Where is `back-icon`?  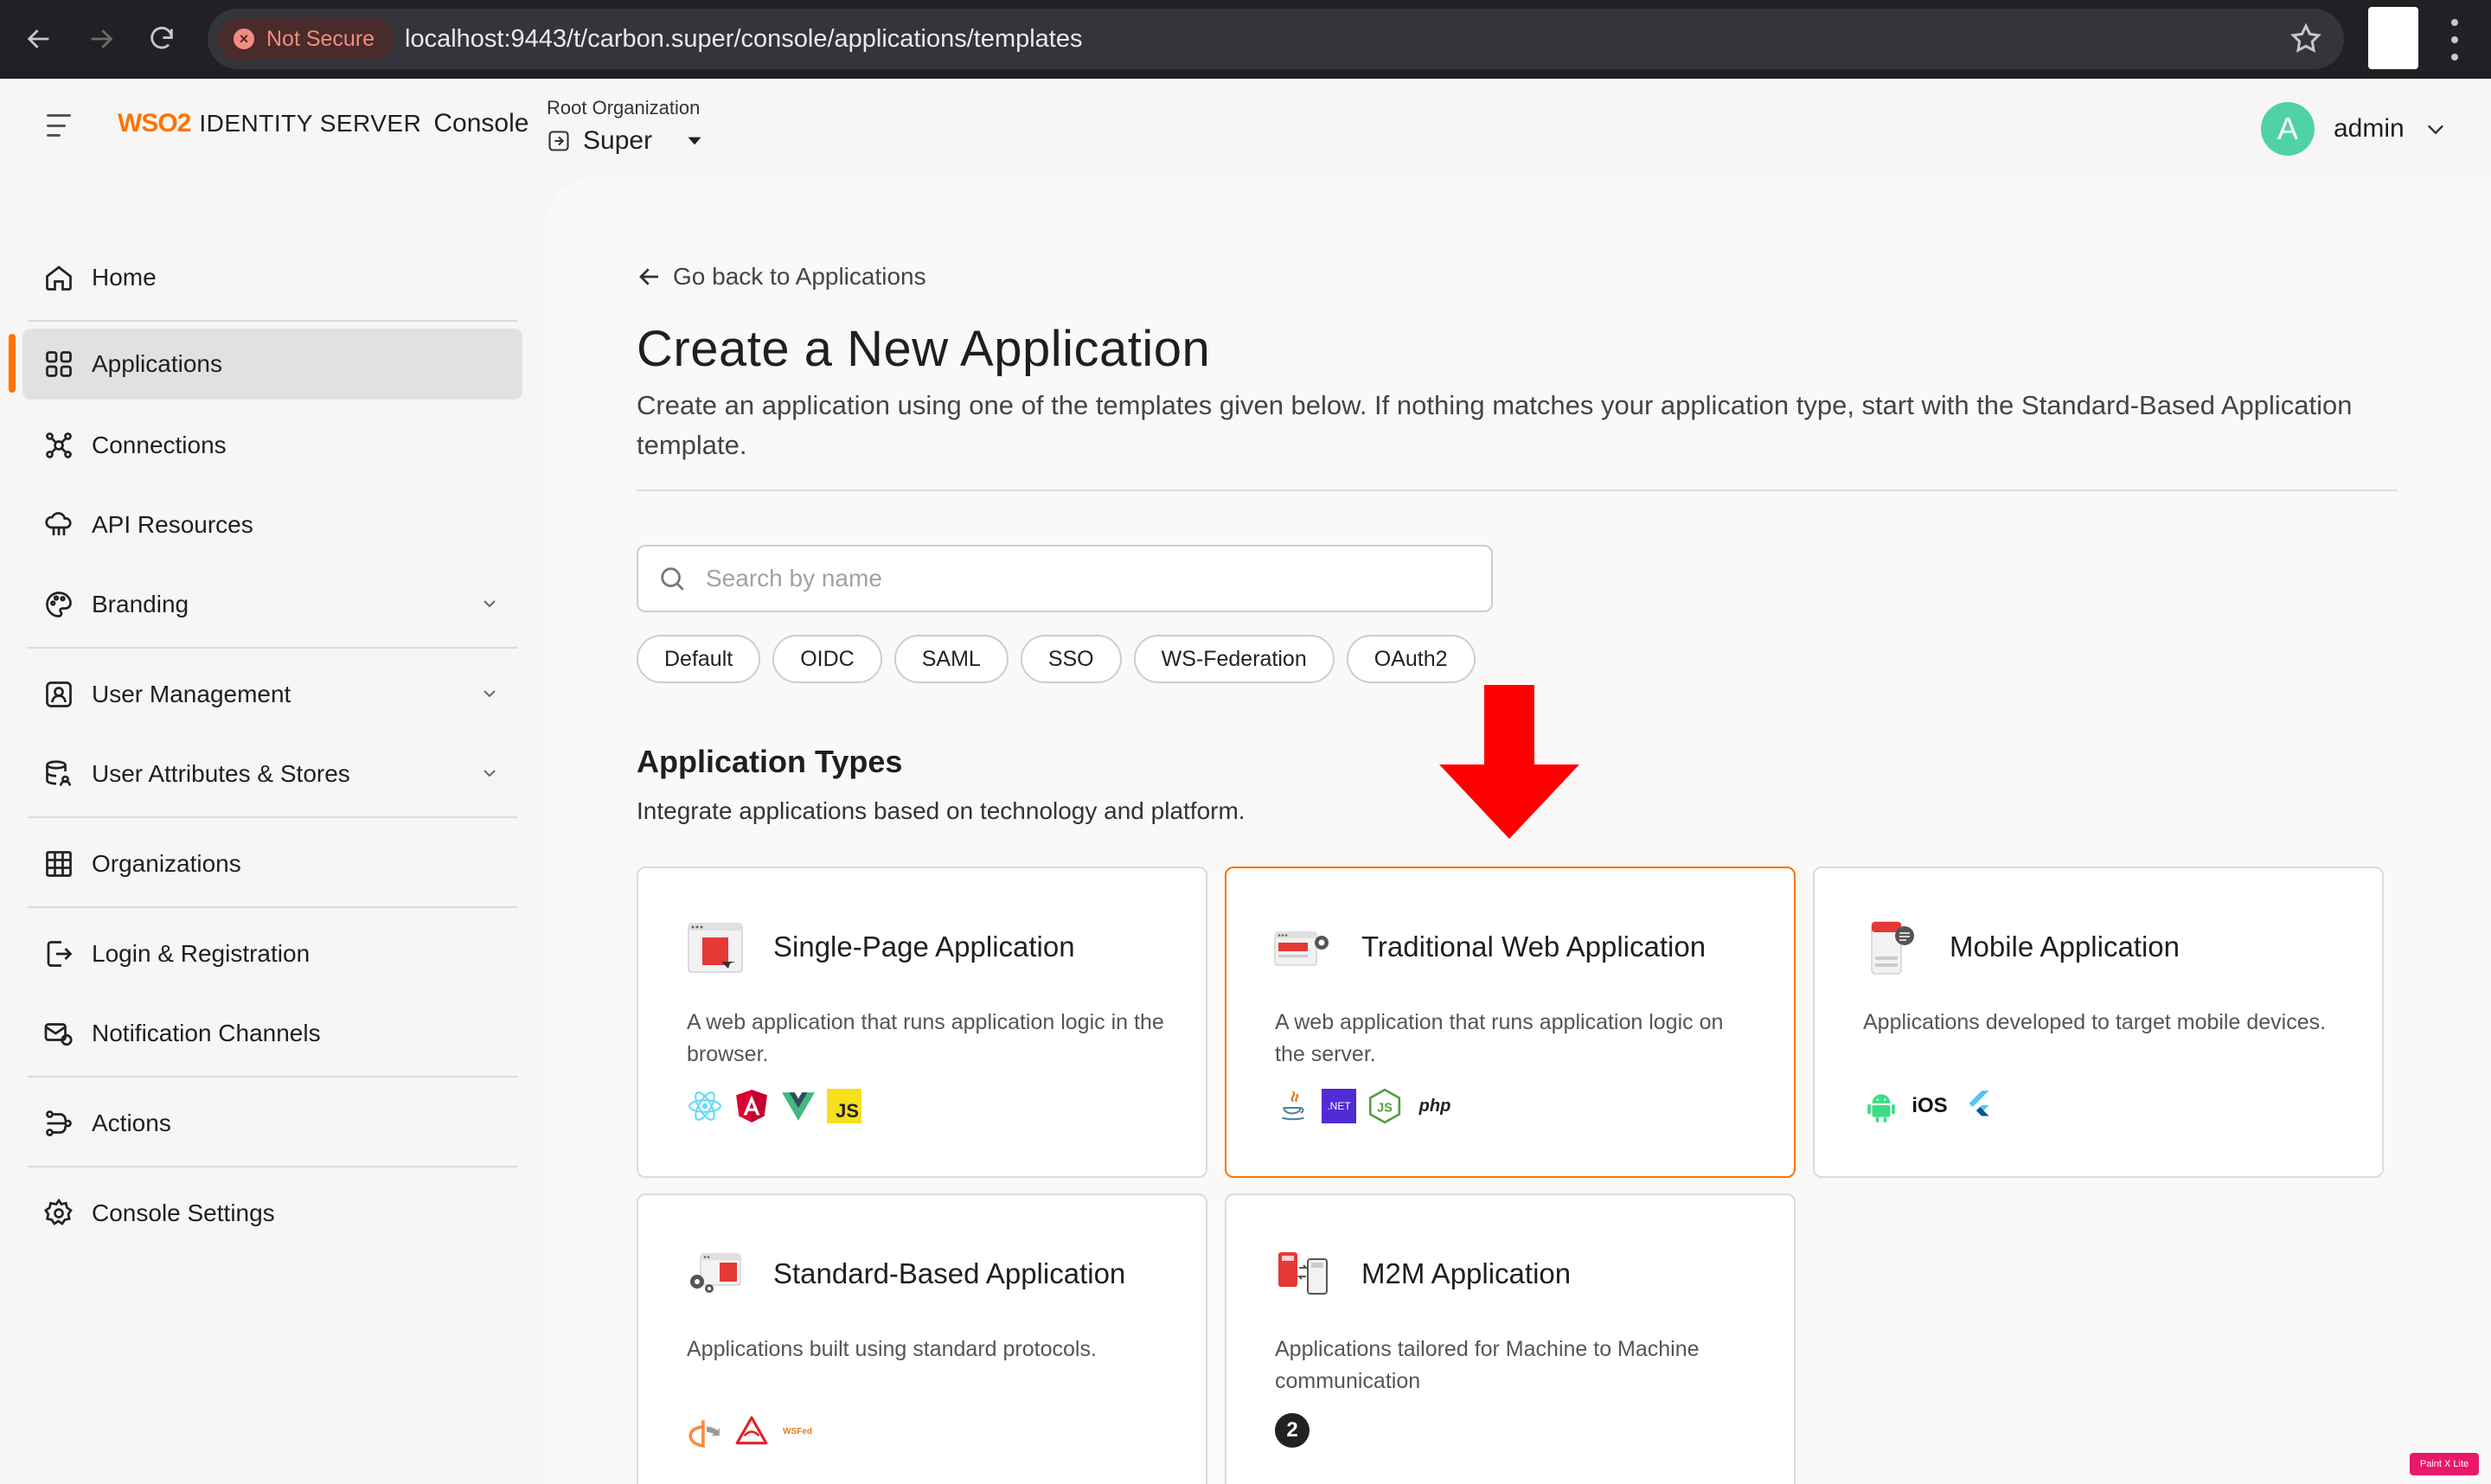 back-icon is located at coordinates (39, 39).